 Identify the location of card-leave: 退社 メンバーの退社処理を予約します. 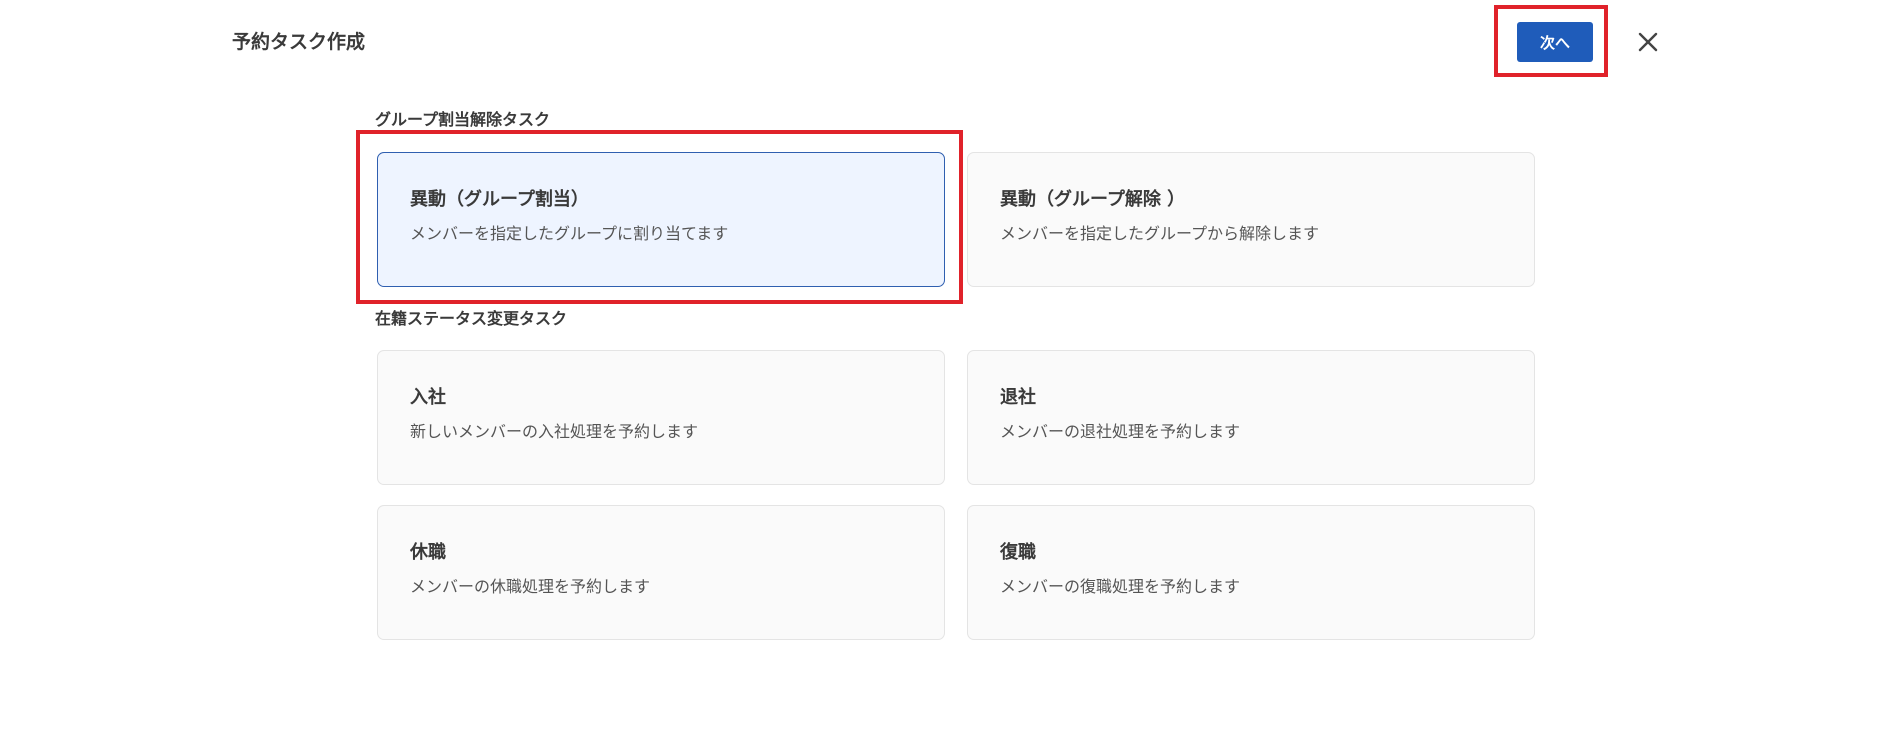
(1251, 417).